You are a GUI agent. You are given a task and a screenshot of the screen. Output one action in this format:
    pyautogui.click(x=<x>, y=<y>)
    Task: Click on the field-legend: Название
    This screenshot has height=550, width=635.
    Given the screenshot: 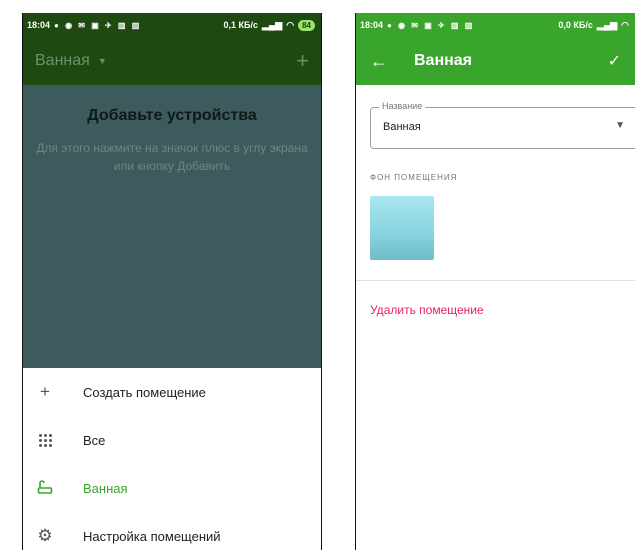 What is the action you would take?
    pyautogui.click(x=402, y=106)
    